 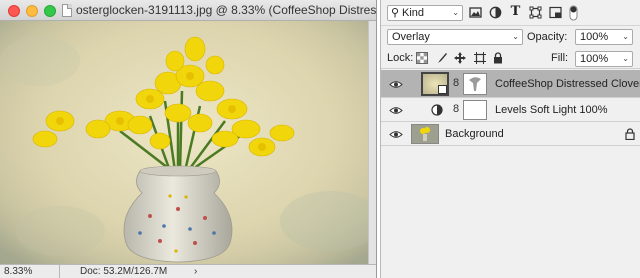 What do you see at coordinates (50, 11) in the screenshot?
I see `zoom-window-button` at bounding box center [50, 11].